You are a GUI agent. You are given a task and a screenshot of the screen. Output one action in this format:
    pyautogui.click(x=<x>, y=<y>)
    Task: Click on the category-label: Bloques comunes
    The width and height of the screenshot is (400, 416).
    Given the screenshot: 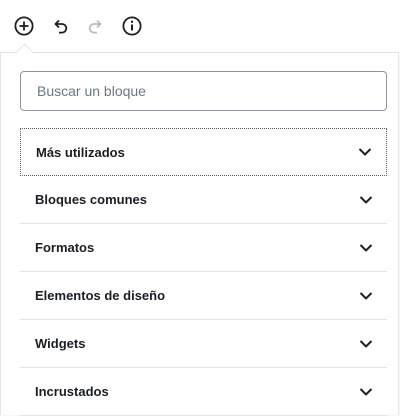 What is the action you would take?
    pyautogui.click(x=91, y=199)
    